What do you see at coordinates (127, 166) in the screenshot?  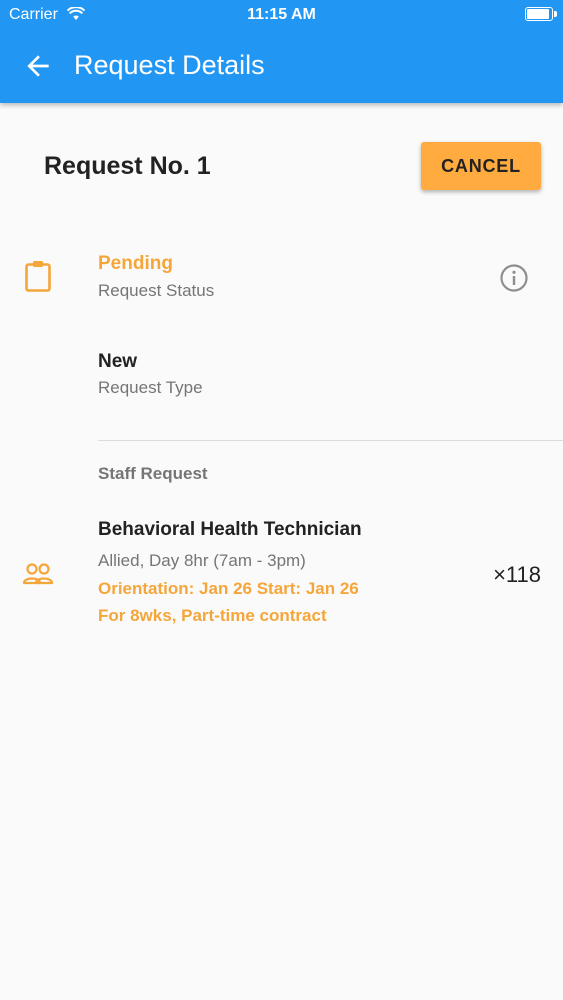 I see `request-title: Request No. 1` at bounding box center [127, 166].